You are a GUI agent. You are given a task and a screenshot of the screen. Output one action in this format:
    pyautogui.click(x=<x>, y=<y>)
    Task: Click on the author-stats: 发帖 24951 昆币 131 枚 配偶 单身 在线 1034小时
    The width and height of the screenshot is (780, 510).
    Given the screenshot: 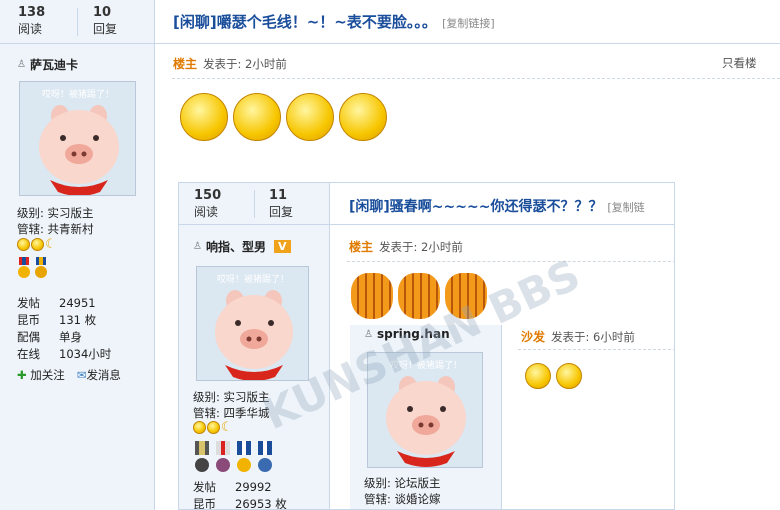 What is the action you would take?
    pyautogui.click(x=64, y=329)
    